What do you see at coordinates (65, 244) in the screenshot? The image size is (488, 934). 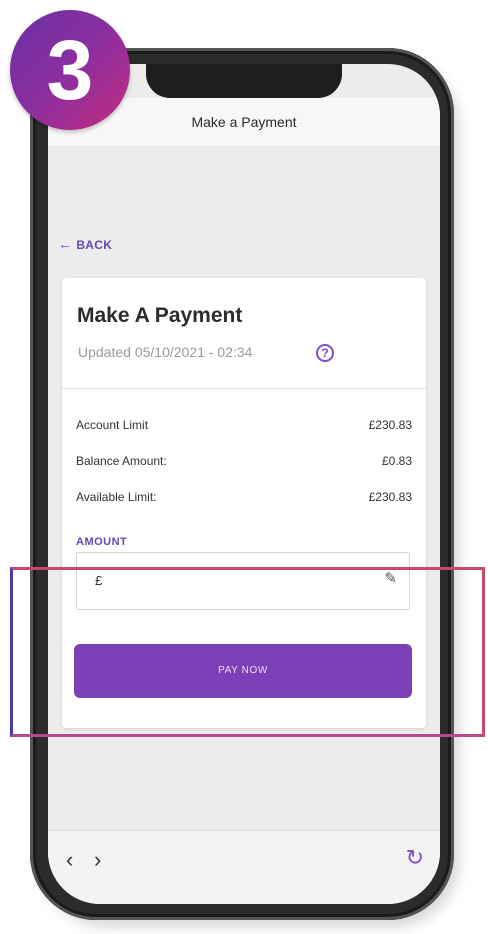 I see `arrow-left-icon: ←` at bounding box center [65, 244].